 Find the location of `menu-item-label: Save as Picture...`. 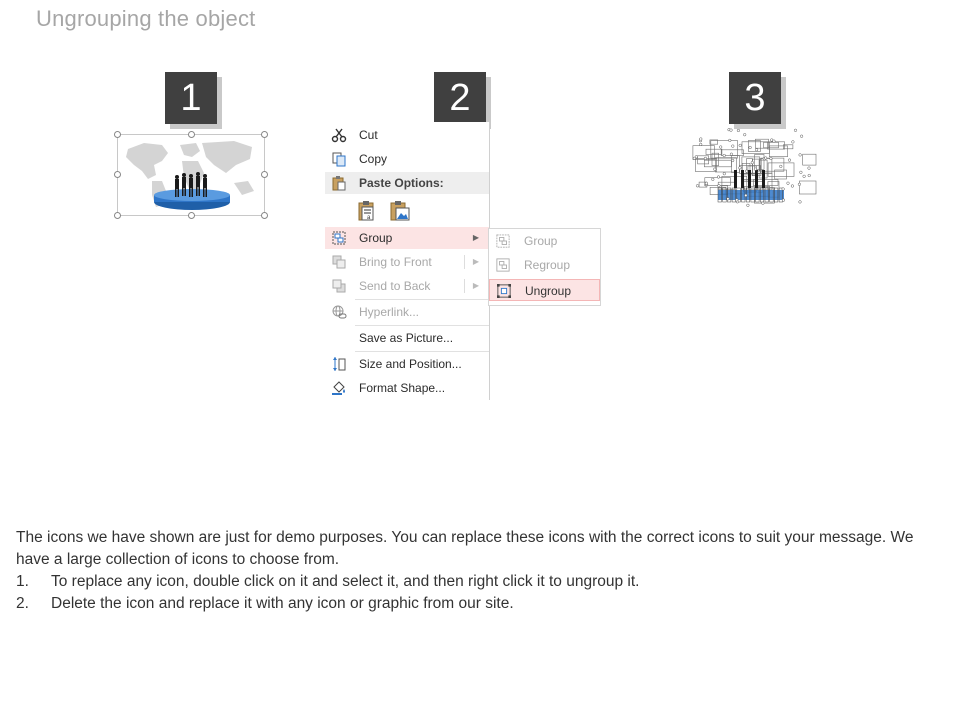

menu-item-label: Save as Picture... is located at coordinates (406, 338).